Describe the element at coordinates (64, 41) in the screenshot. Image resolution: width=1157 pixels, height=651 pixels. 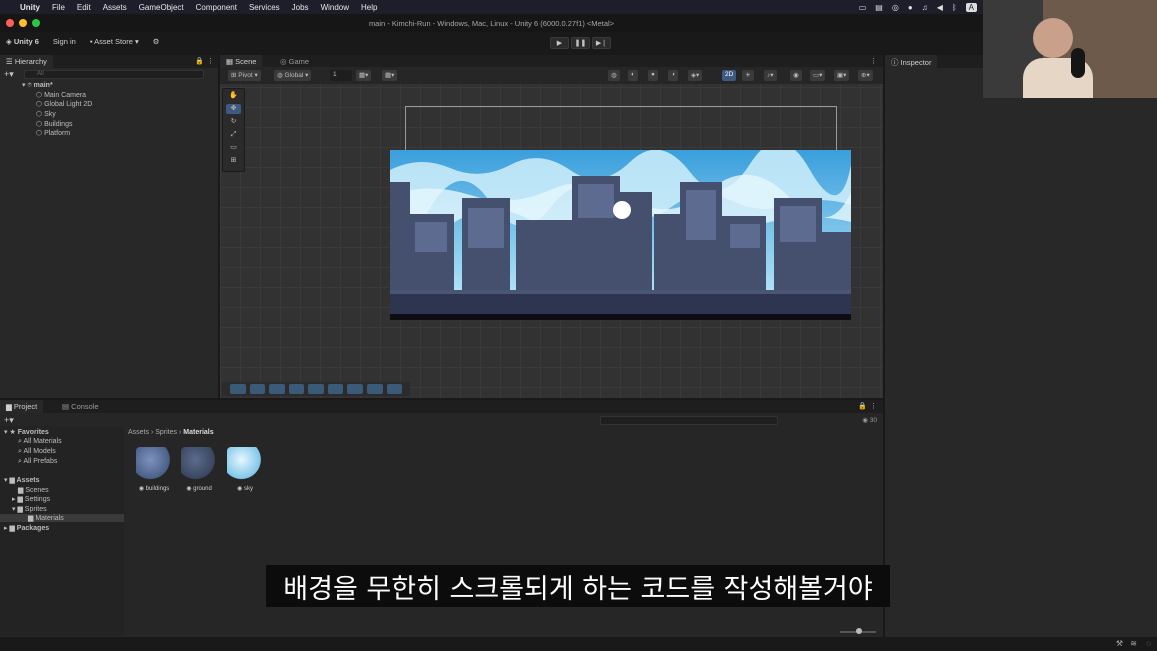
I see `sign-in-button: Sign in` at that location.